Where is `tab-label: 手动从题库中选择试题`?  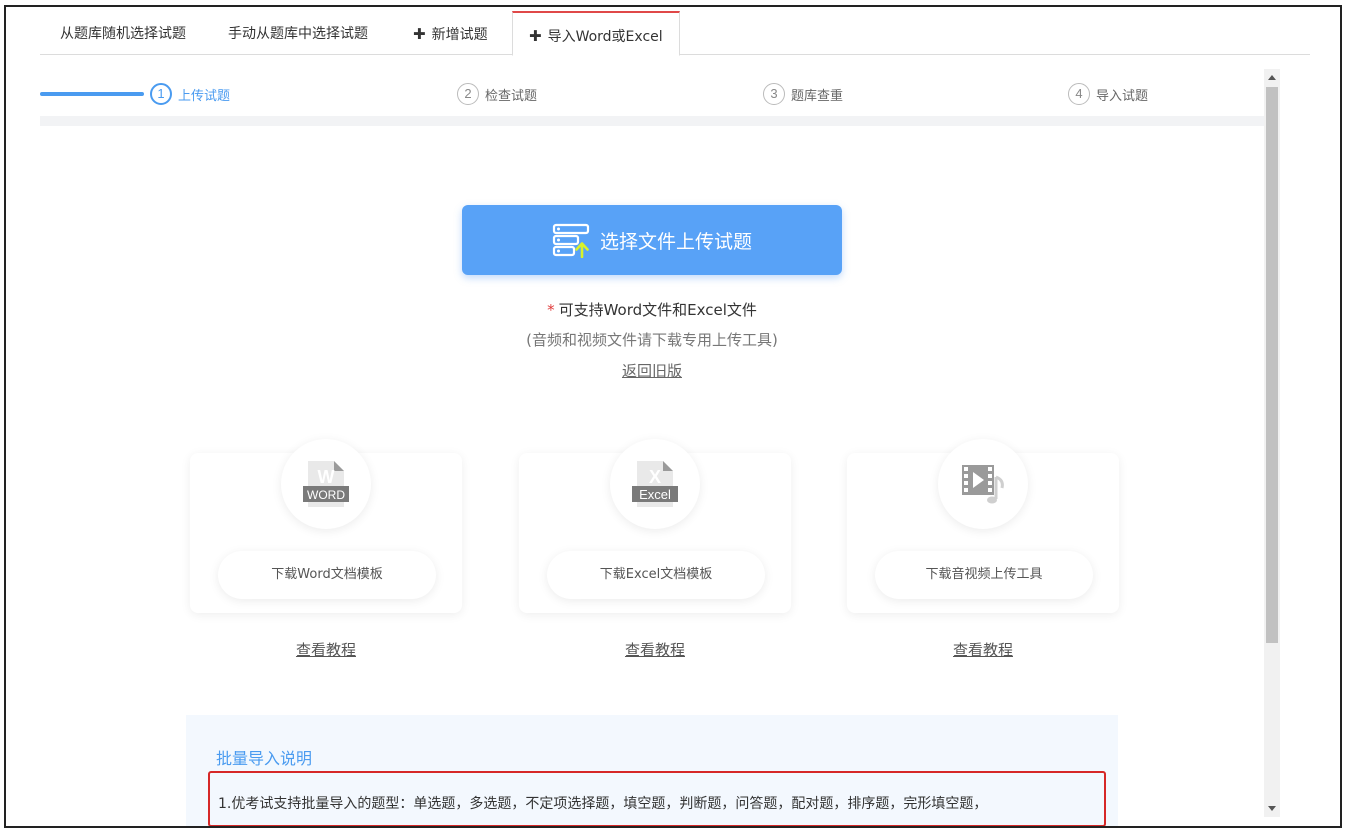 tab-label: 手动从题库中选择试题 is located at coordinates (298, 34).